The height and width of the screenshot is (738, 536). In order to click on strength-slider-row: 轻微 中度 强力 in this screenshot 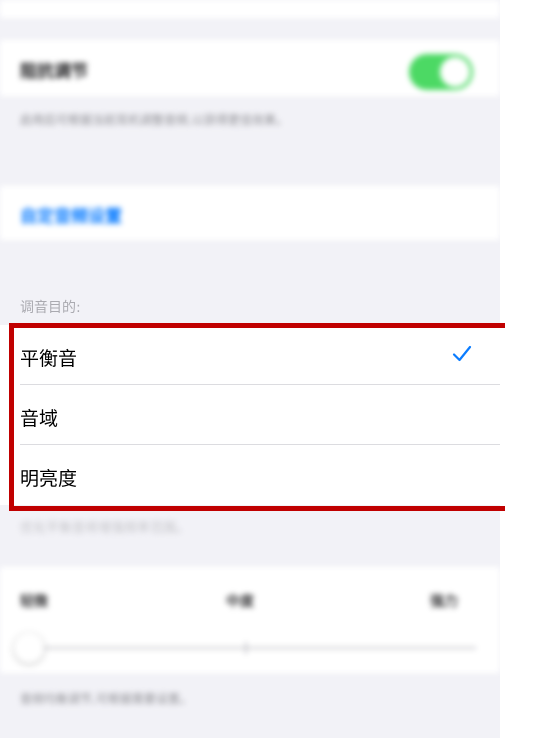, I will do `click(250, 620)`.